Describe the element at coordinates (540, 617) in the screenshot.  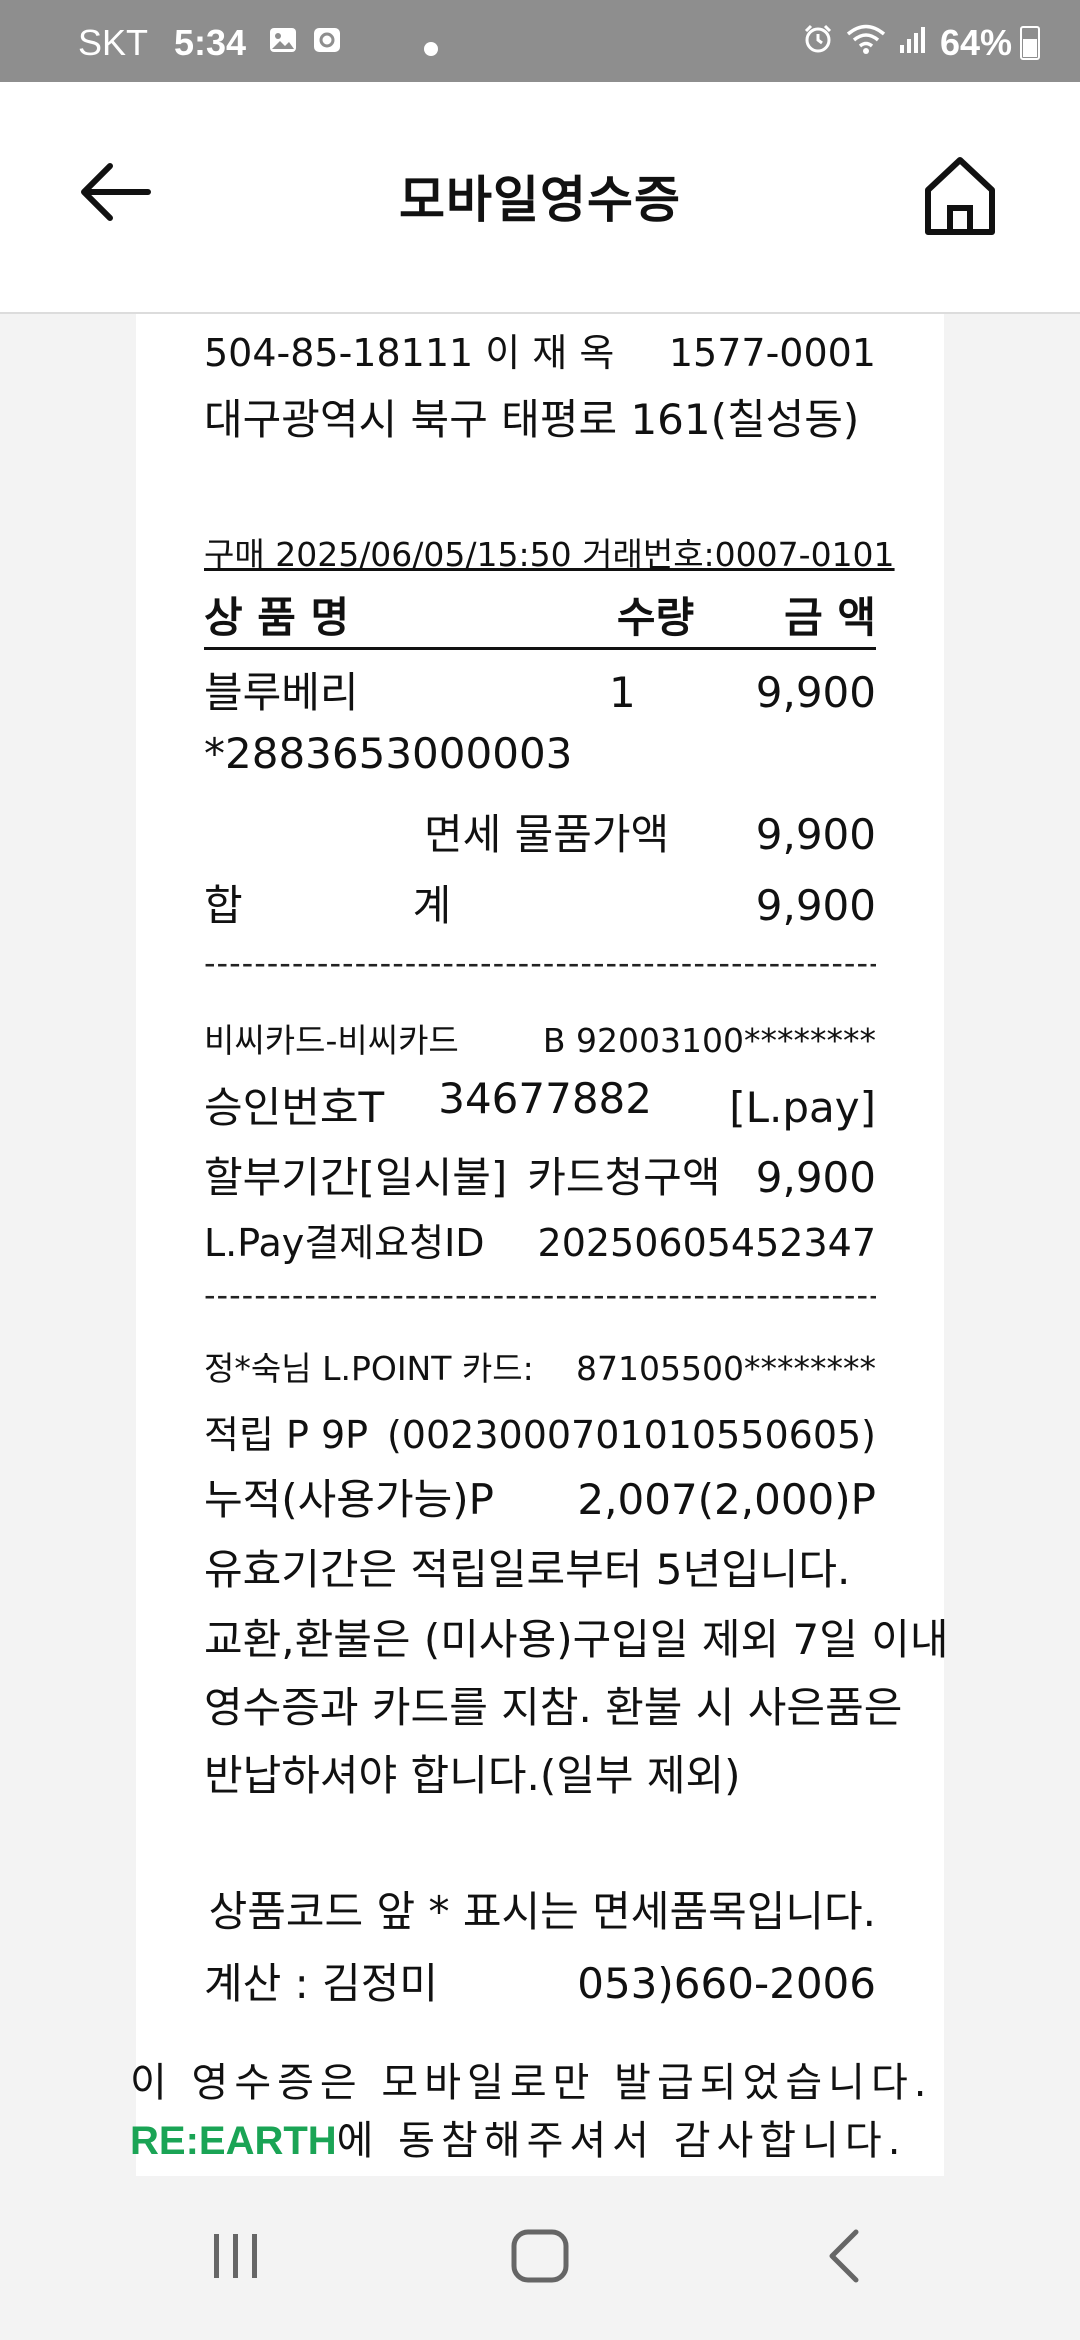
I see `column-headers: 상 품 명 수량 금 액` at that location.